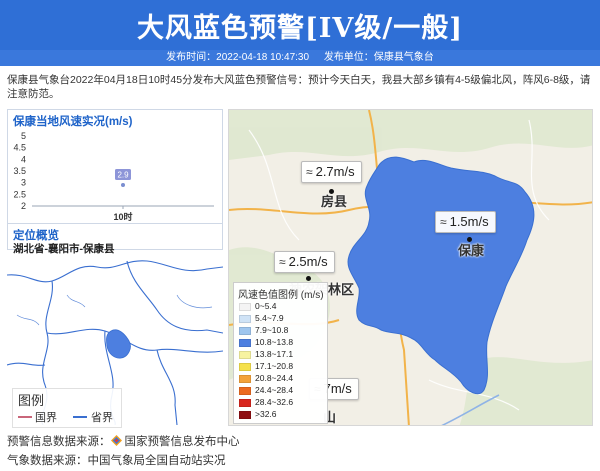 Image resolution: width=600 pixels, height=471 pixels. Describe the element at coordinates (80, 417) in the screenshot. I see `provincial-border-swatch` at that location.